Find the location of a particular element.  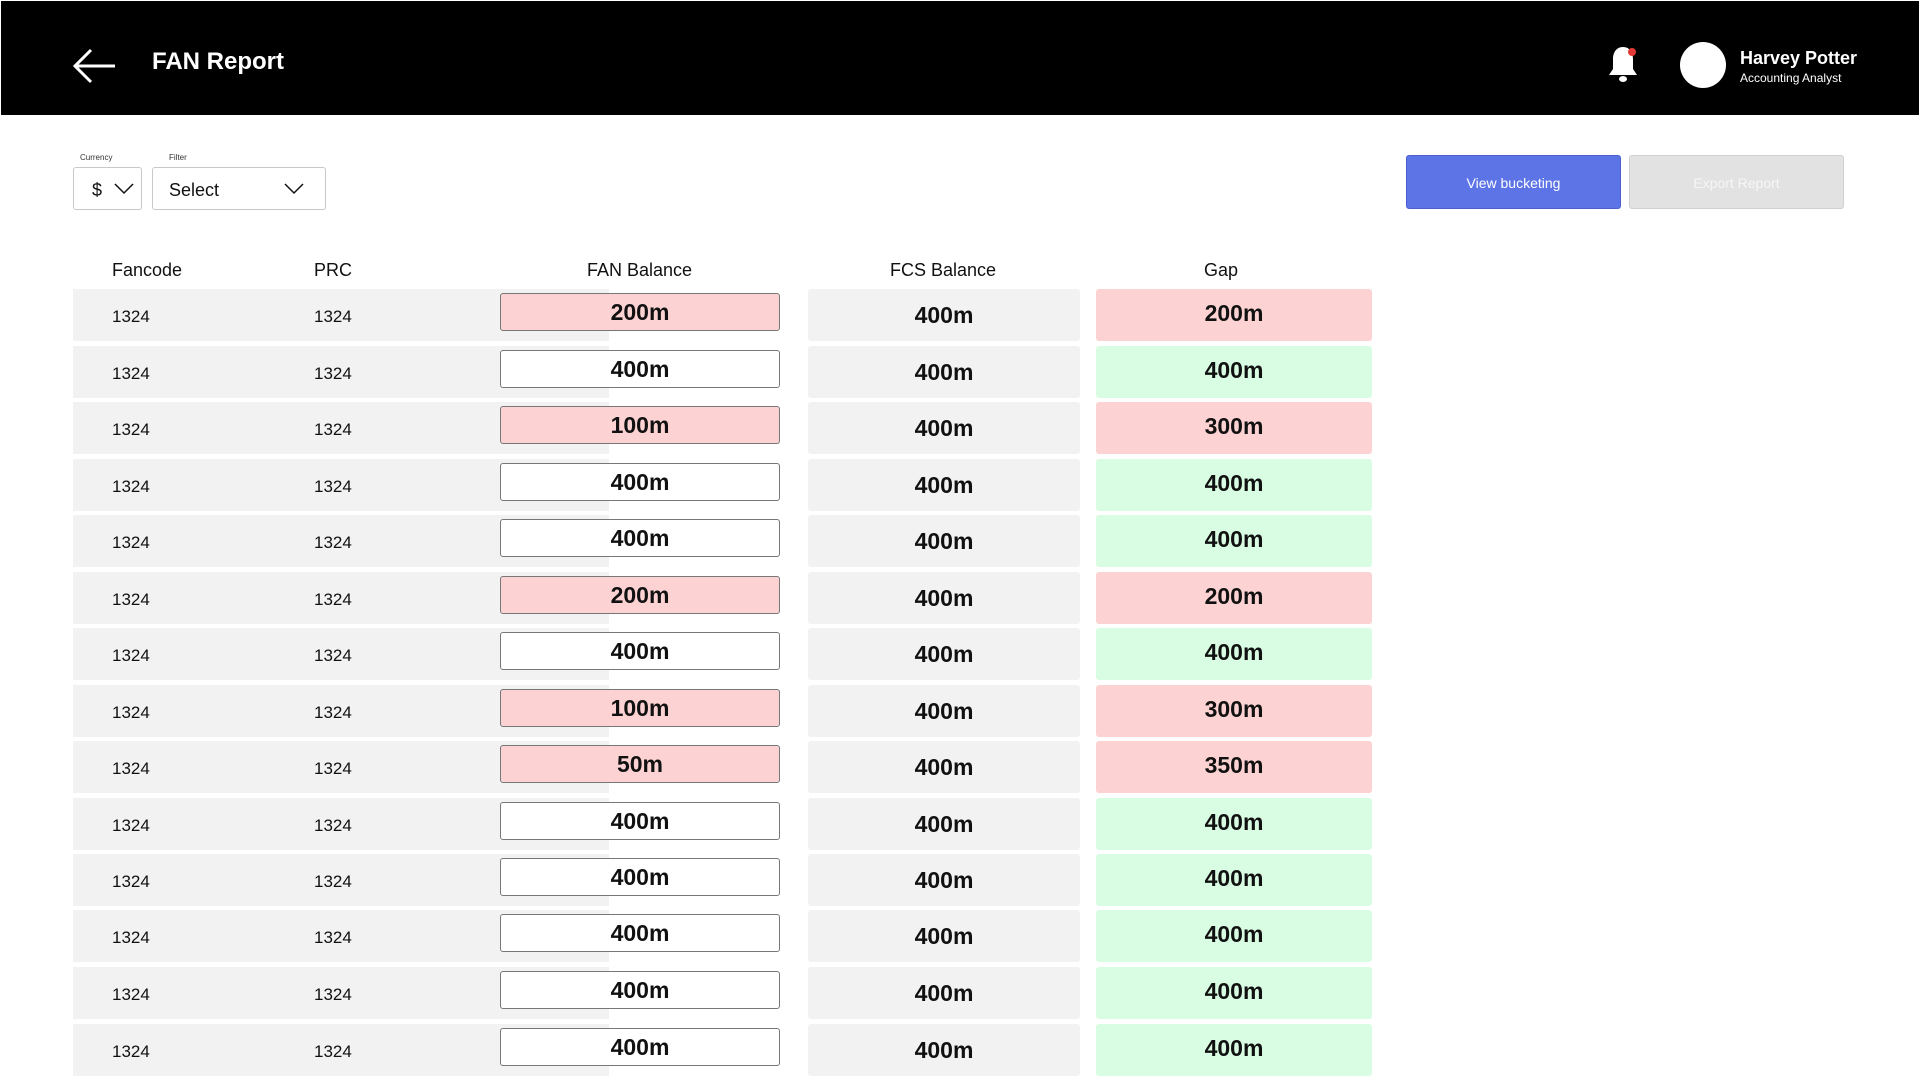

column-header-fan-balance: FAN Balance is located at coordinates (640, 270).